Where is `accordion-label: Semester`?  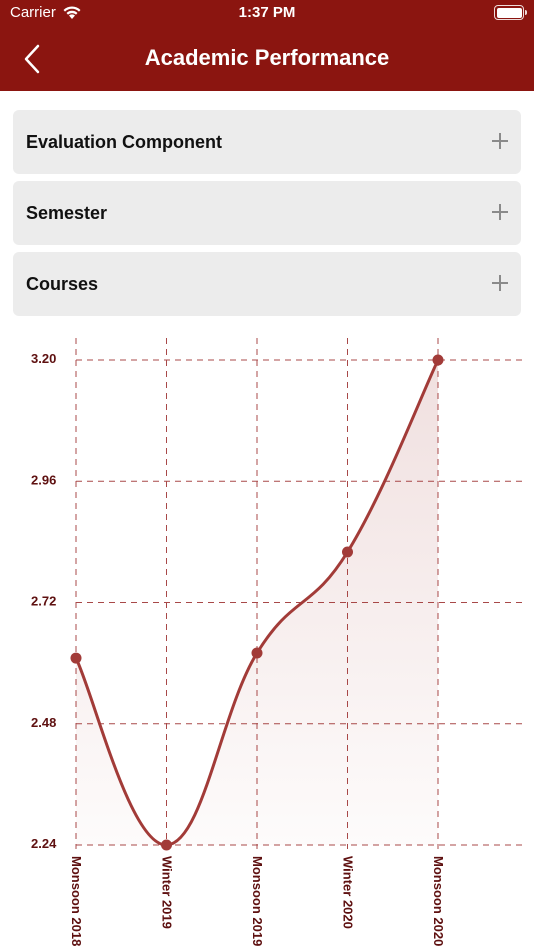
accordion-label: Semester is located at coordinates (67, 213).